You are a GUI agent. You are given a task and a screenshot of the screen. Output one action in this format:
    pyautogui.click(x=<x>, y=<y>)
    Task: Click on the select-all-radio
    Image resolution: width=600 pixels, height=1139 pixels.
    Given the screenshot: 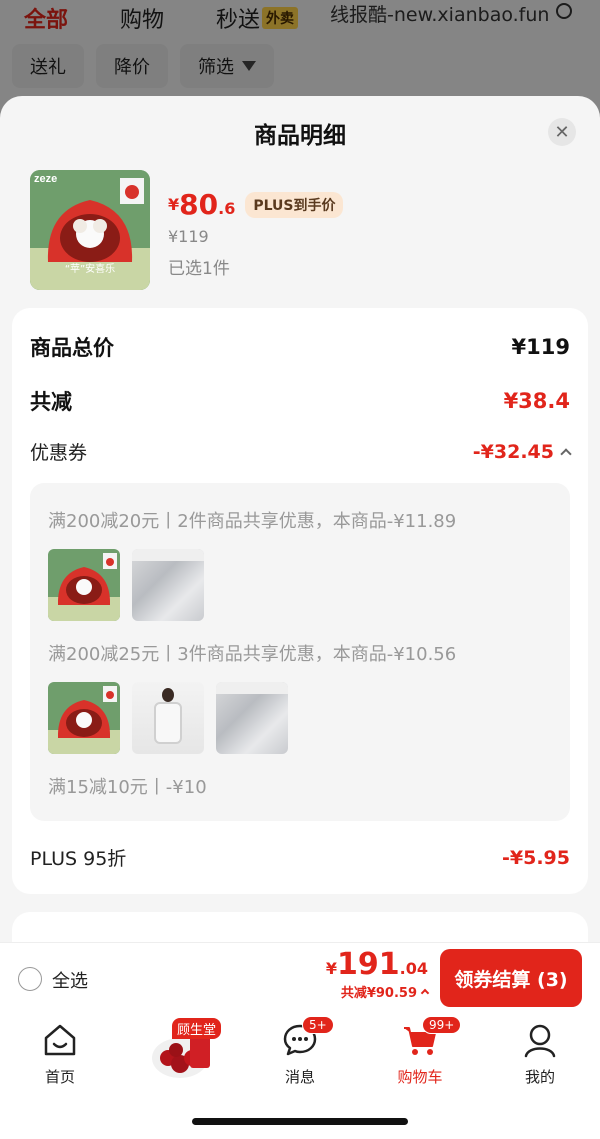 What is the action you would take?
    pyautogui.click(x=30, y=979)
    